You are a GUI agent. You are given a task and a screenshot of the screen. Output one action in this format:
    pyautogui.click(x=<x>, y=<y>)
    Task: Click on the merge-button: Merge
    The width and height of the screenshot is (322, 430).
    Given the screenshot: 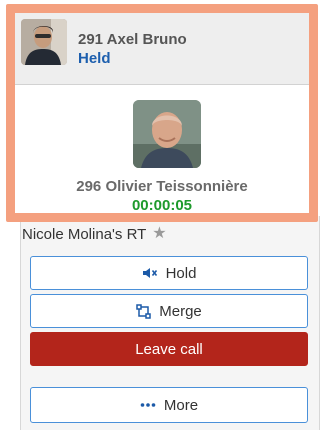 What is the action you would take?
    pyautogui.click(x=169, y=311)
    